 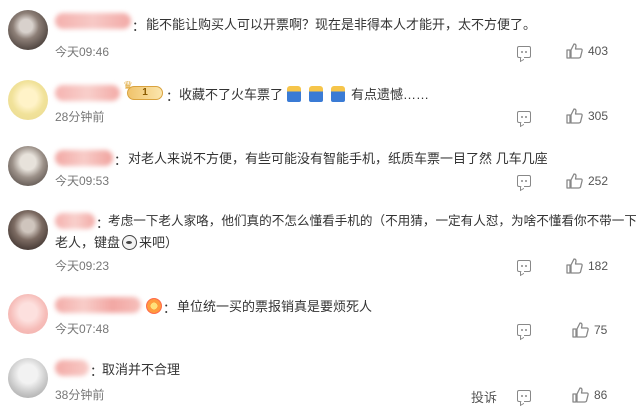 I want to click on report-button: 投诉, so click(x=484, y=396).